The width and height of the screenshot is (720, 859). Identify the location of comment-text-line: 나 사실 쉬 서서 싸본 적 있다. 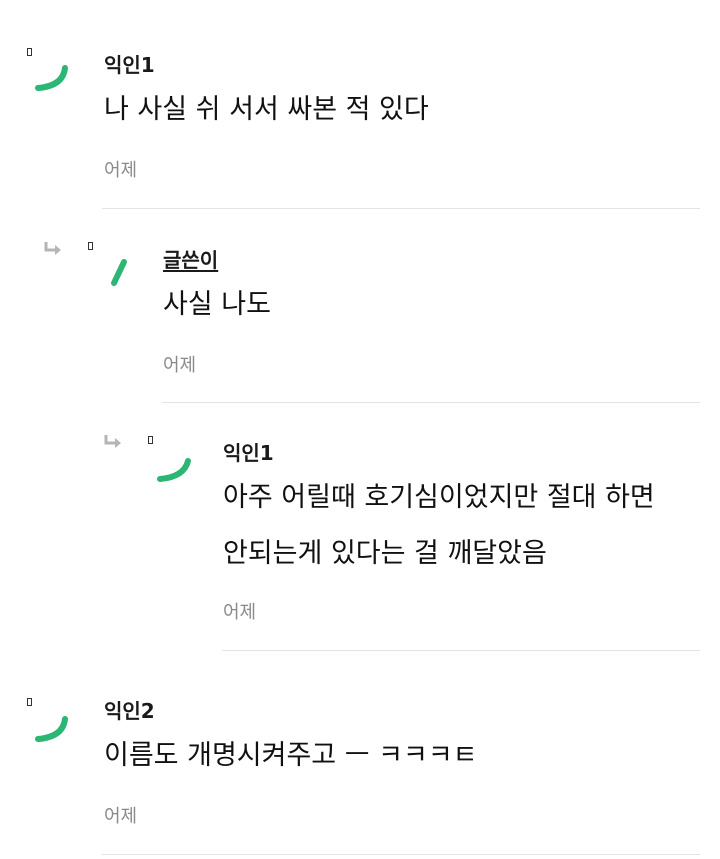
(266, 109).